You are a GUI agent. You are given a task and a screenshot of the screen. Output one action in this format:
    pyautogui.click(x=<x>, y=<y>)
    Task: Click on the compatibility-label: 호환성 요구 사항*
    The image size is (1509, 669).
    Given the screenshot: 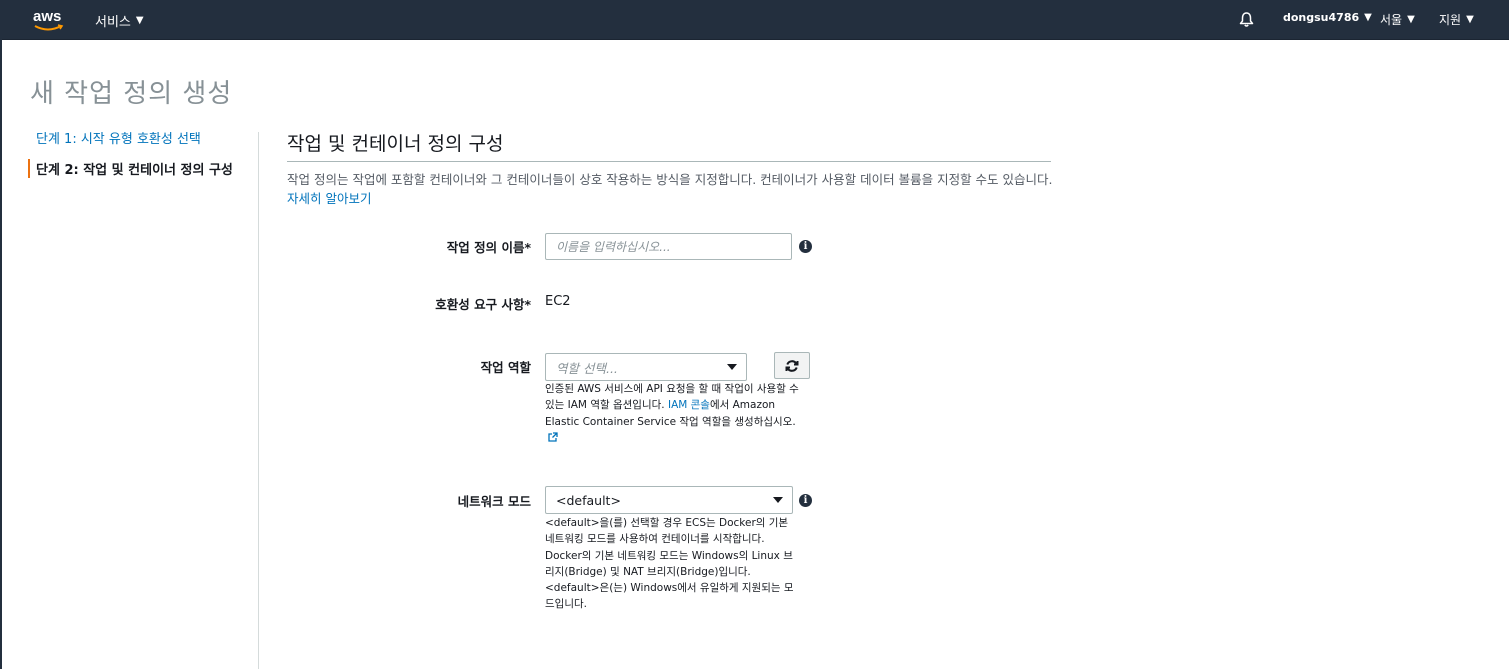 What is the action you would take?
    pyautogui.click(x=483, y=304)
    